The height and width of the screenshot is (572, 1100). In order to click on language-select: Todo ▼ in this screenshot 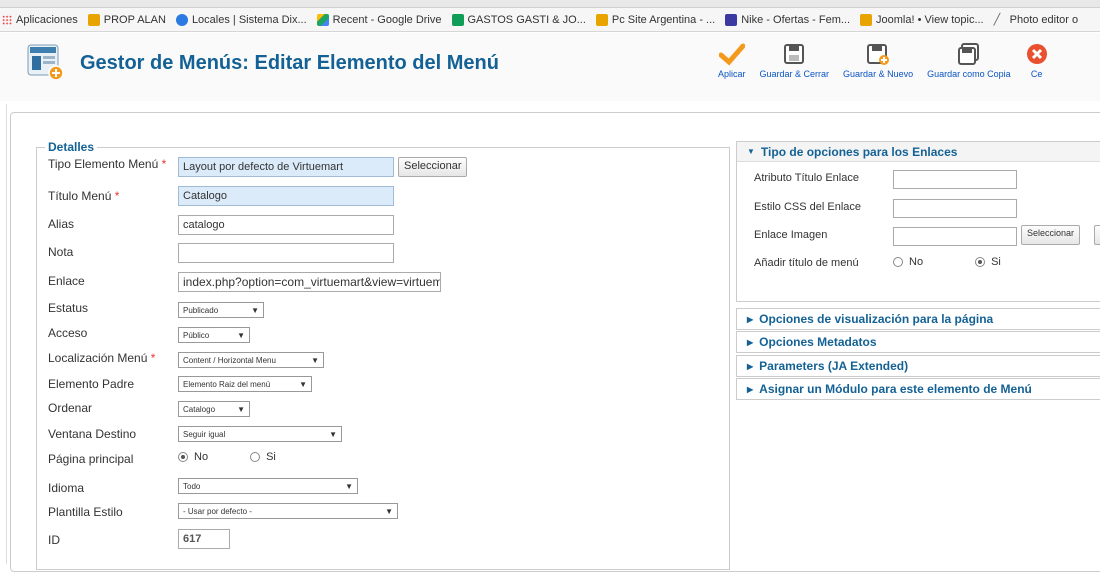, I will do `click(268, 486)`.